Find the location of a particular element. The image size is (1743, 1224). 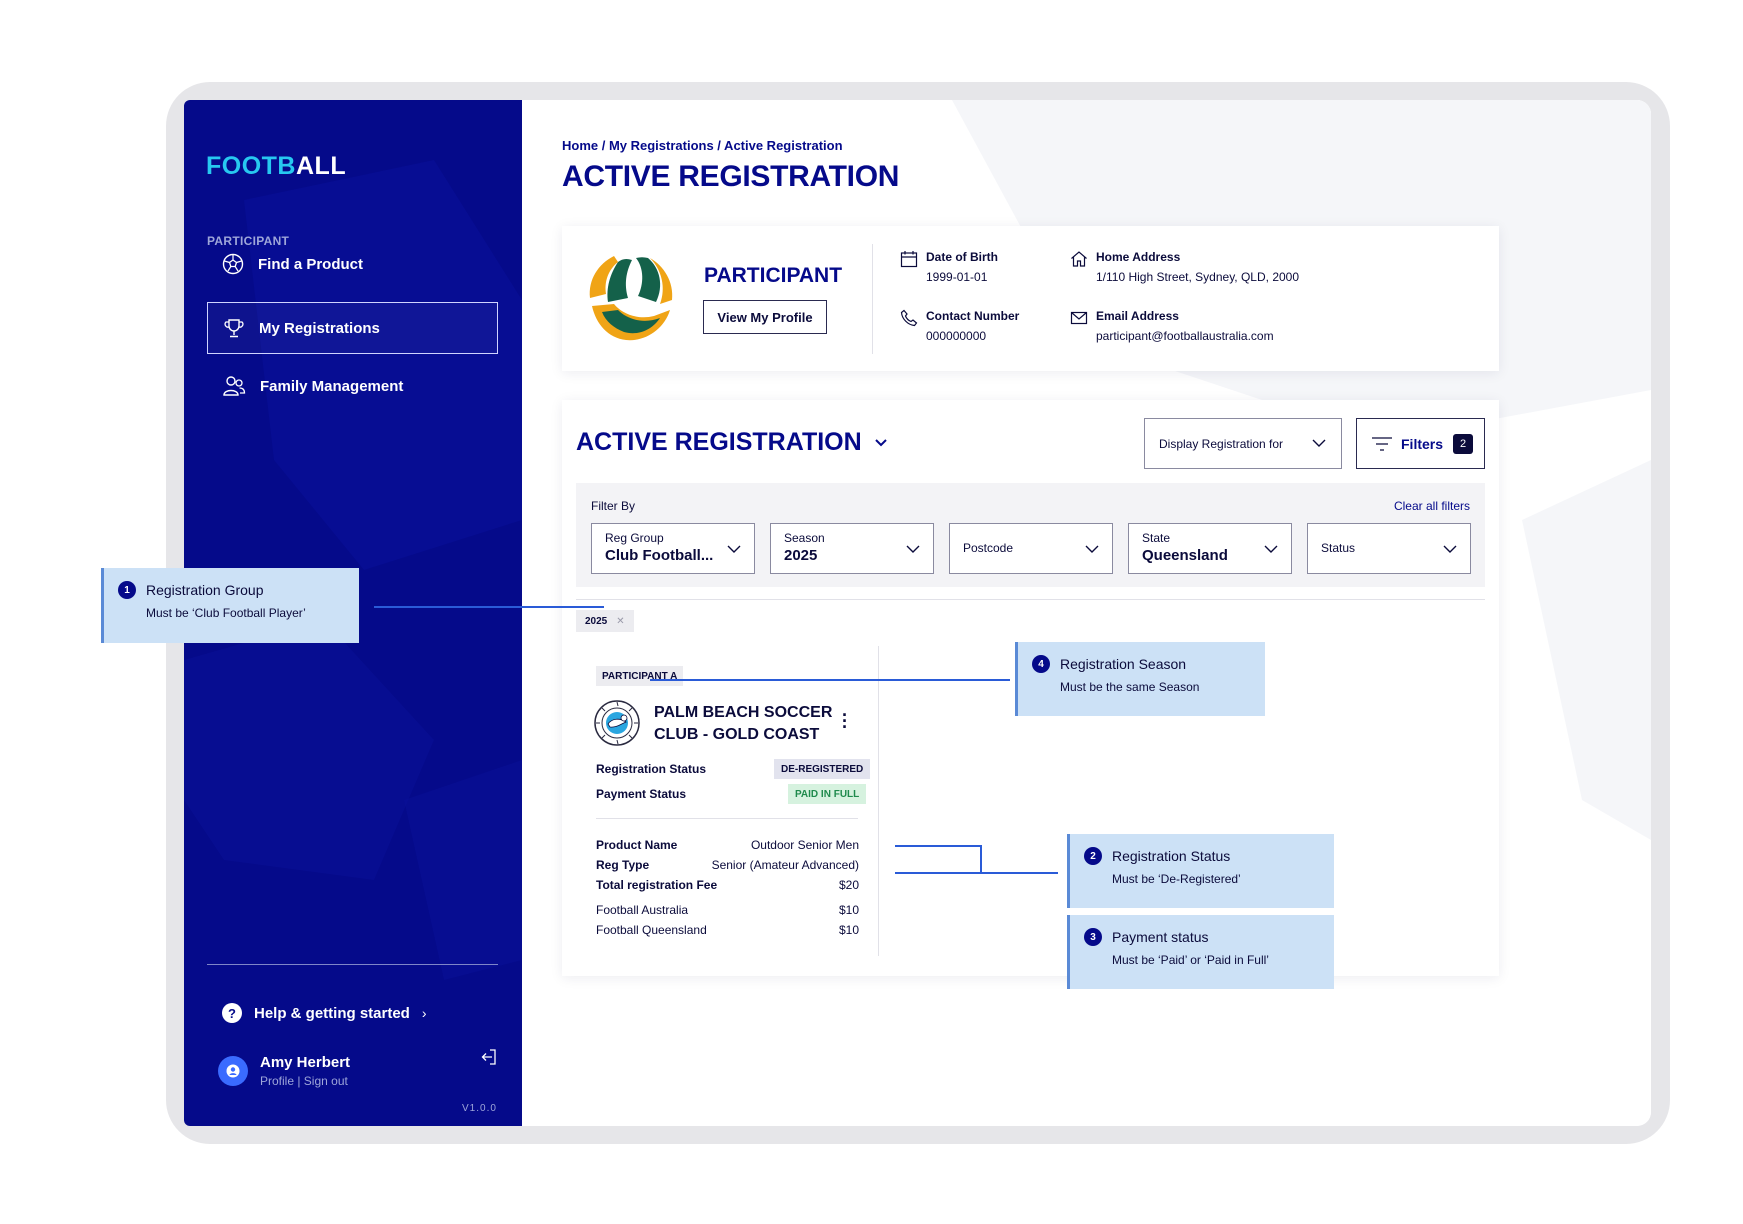

soccer-ball-icon is located at coordinates (233, 264).